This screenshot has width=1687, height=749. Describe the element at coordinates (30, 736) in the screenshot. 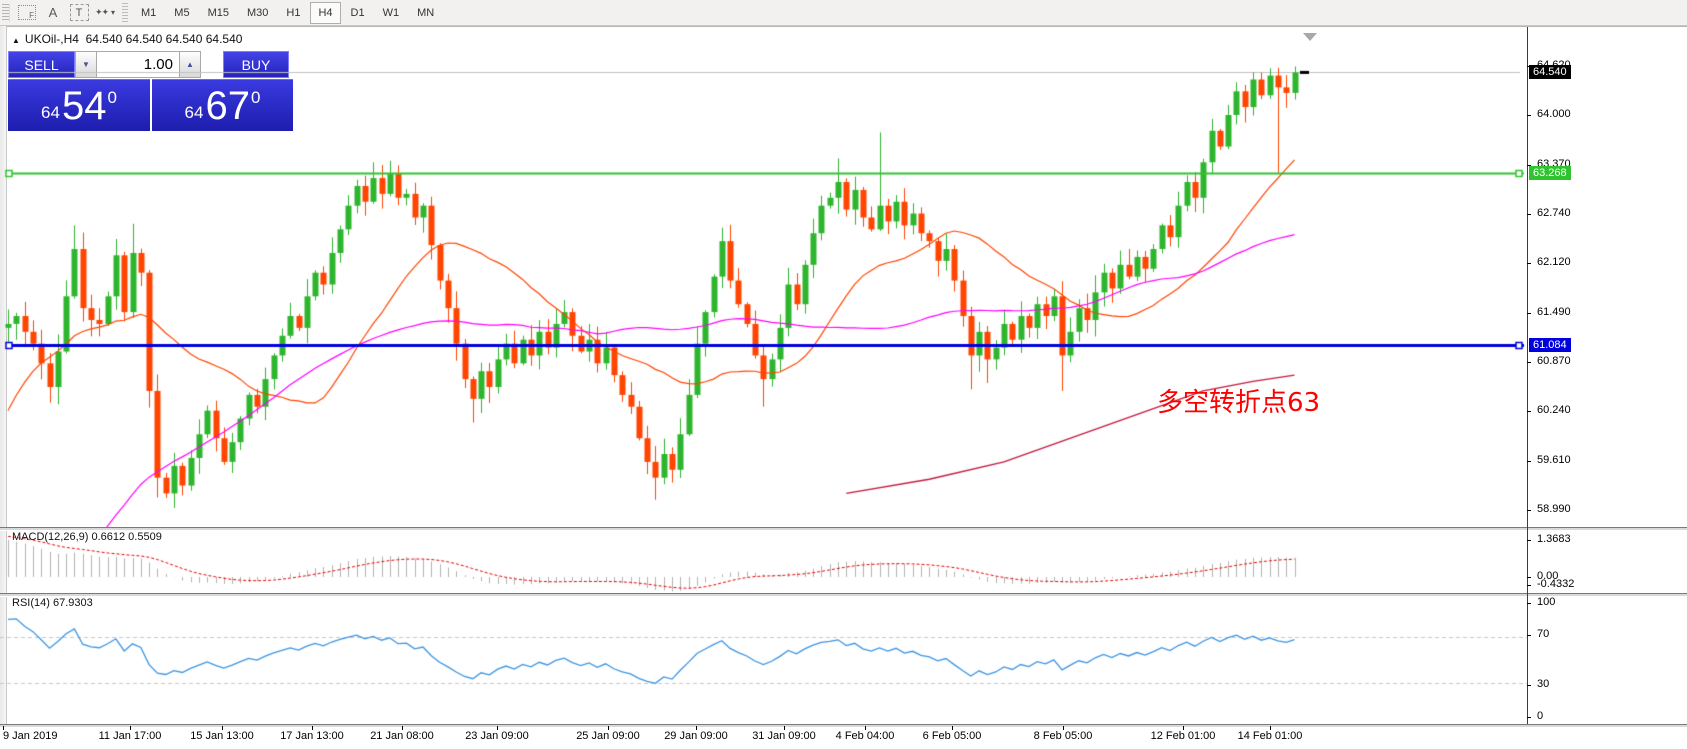

I see `time-axis-label: 9 Jan 2019` at that location.